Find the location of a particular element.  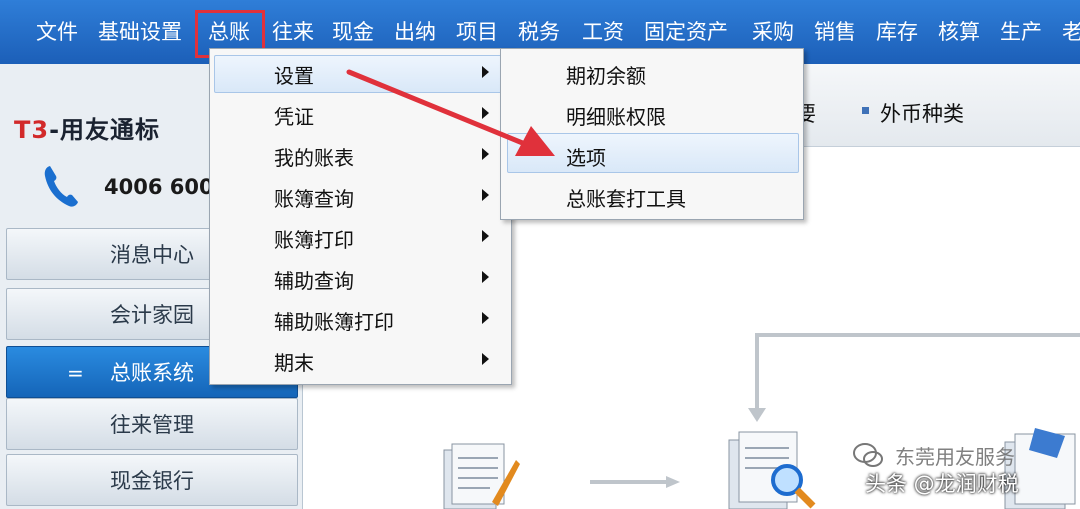

flow-line is located at coordinates (917, 335).